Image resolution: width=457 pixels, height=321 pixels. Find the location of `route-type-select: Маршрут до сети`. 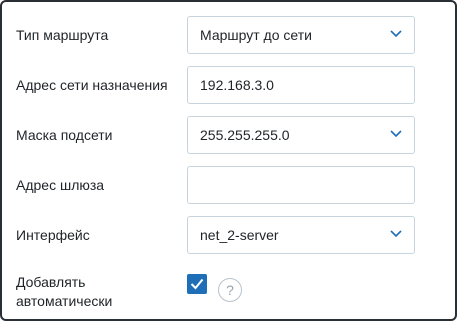

route-type-select: Маршрут до сети is located at coordinates (301, 35).